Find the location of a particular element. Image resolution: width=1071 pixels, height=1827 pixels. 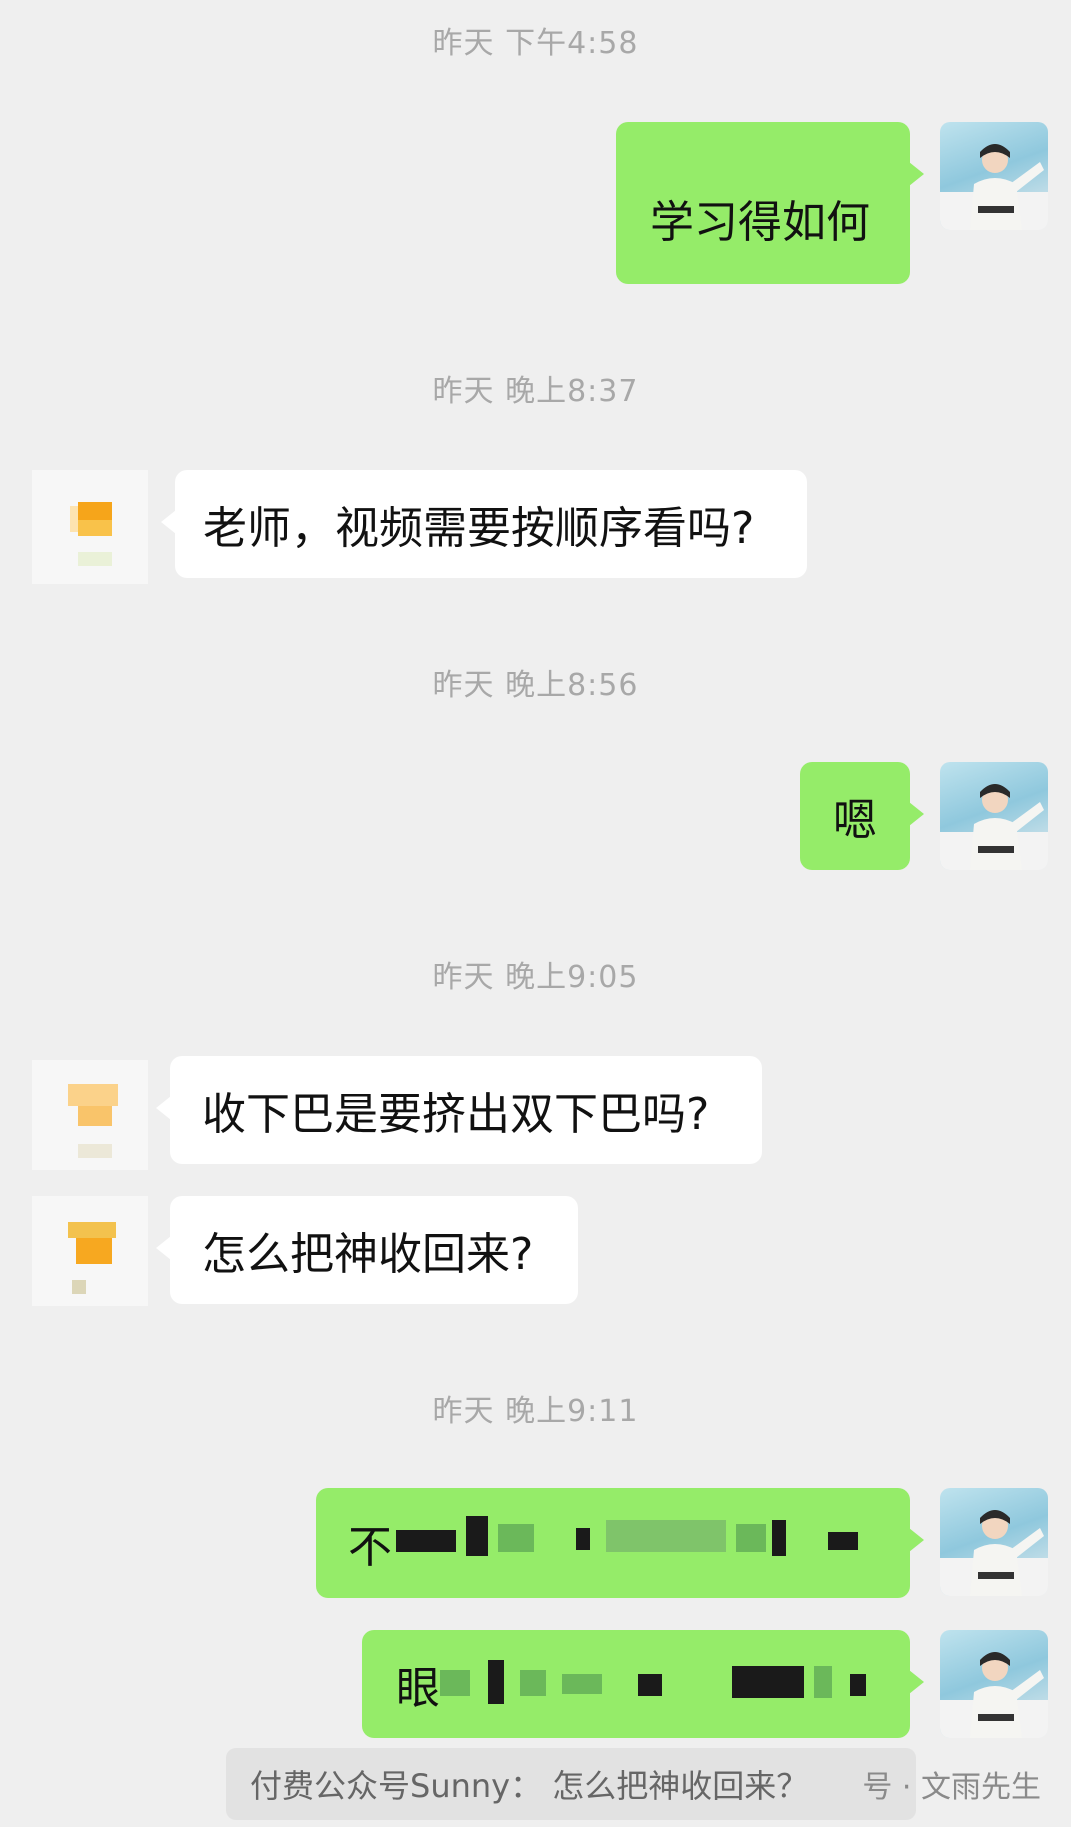

received-message: 老师，视频需要按顺序看吗? is located at coordinates (484, 524).